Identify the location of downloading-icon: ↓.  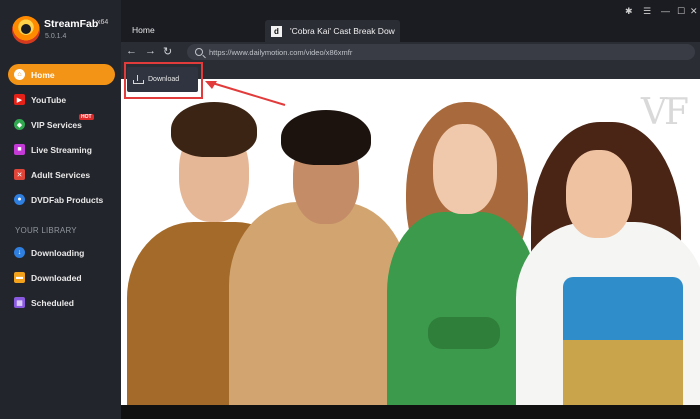
(19, 252).